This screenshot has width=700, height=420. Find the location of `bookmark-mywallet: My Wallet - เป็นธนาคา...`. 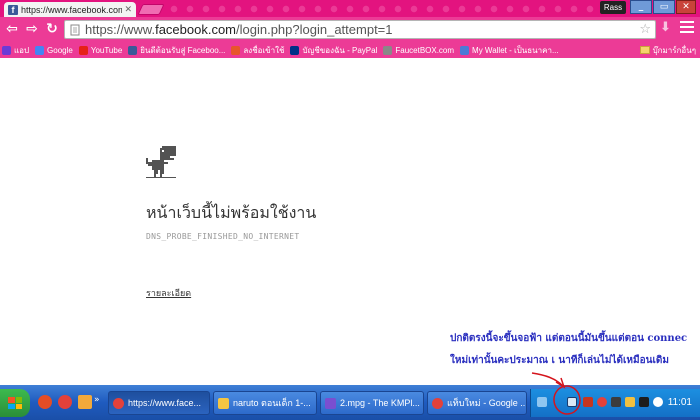

bookmark-mywallet: My Wallet - เป็นธนาคา... is located at coordinates (509, 50).